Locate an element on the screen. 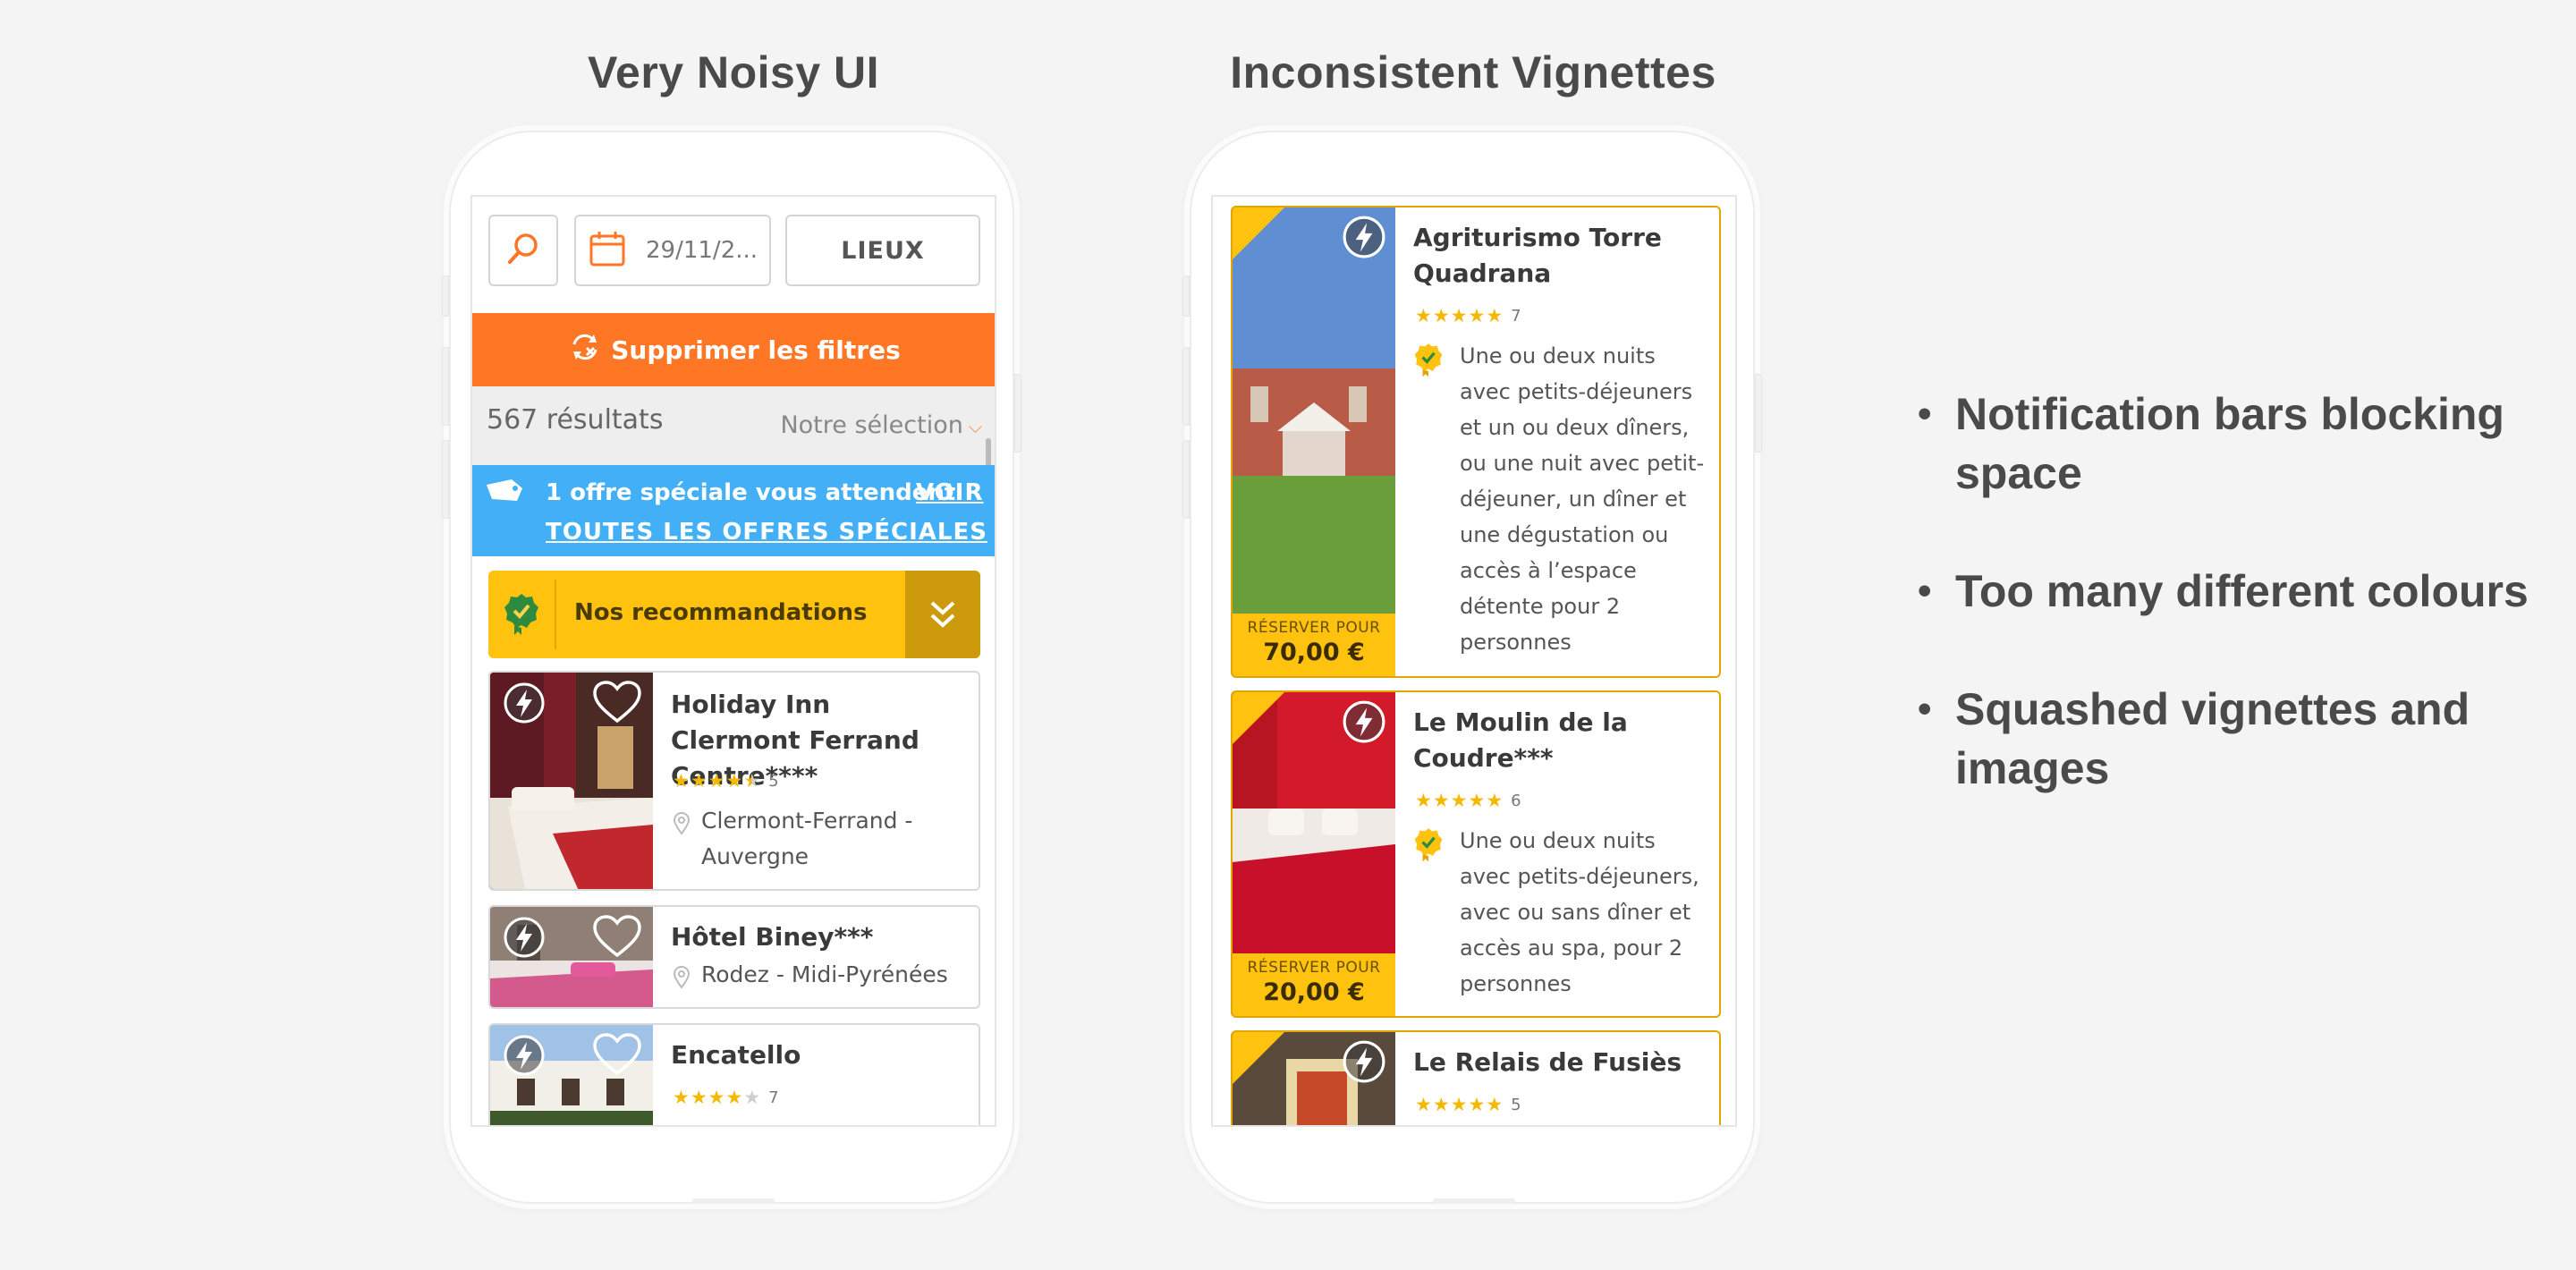  star-rating: ★ ★ ★ ★ ★ 6 is located at coordinates (1468, 800).